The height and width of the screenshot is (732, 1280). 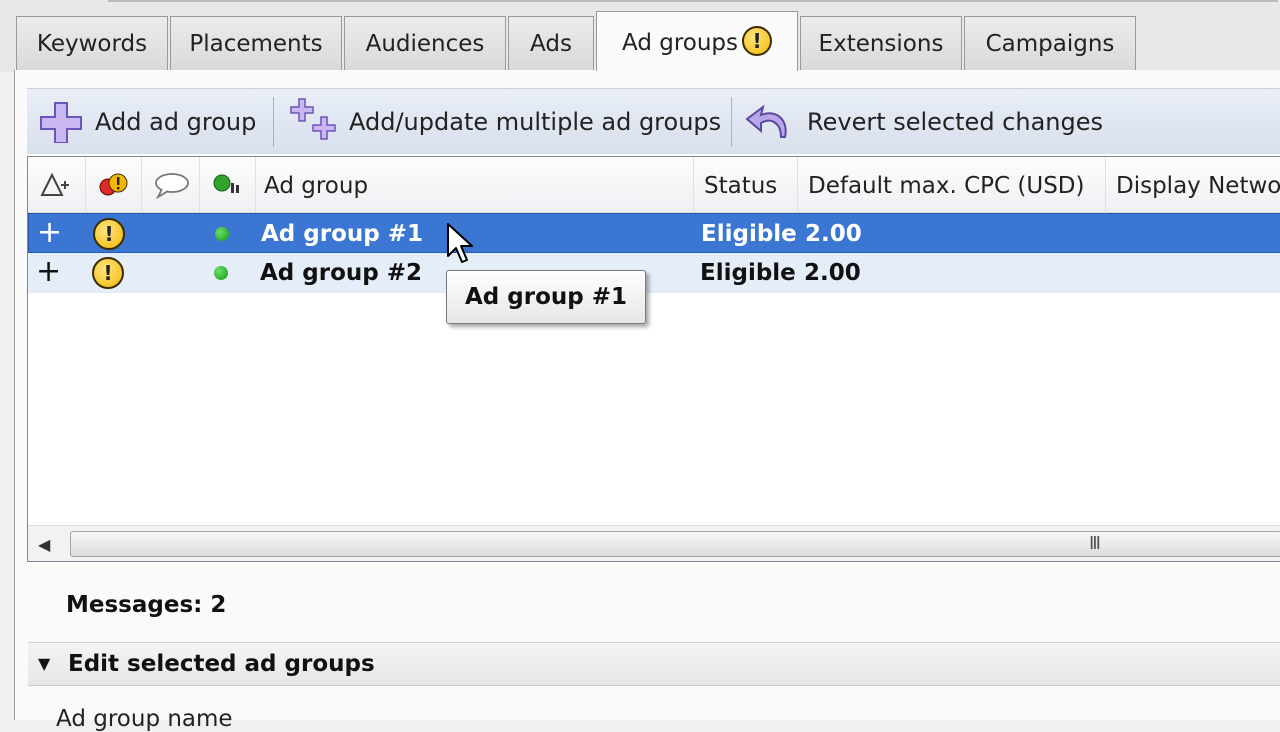 I want to click on error-warning-icon, so click(x=113, y=184).